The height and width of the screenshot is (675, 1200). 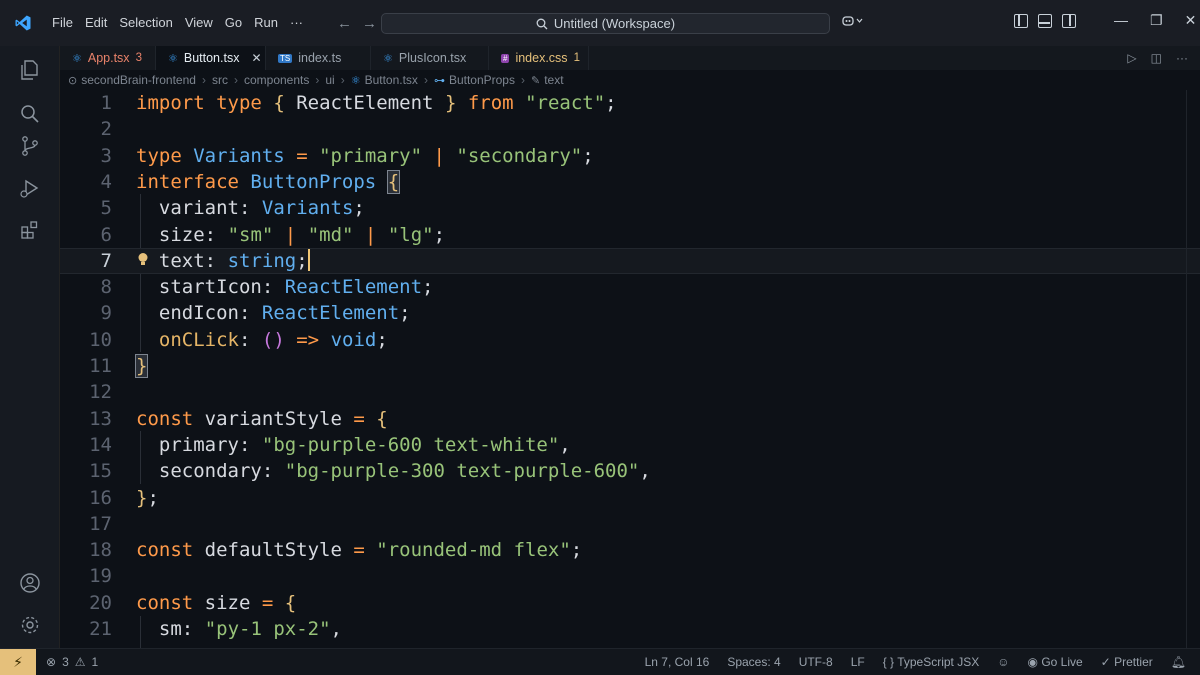 I want to click on code-text: endIcon: ReactElement;, so click(x=284, y=313).